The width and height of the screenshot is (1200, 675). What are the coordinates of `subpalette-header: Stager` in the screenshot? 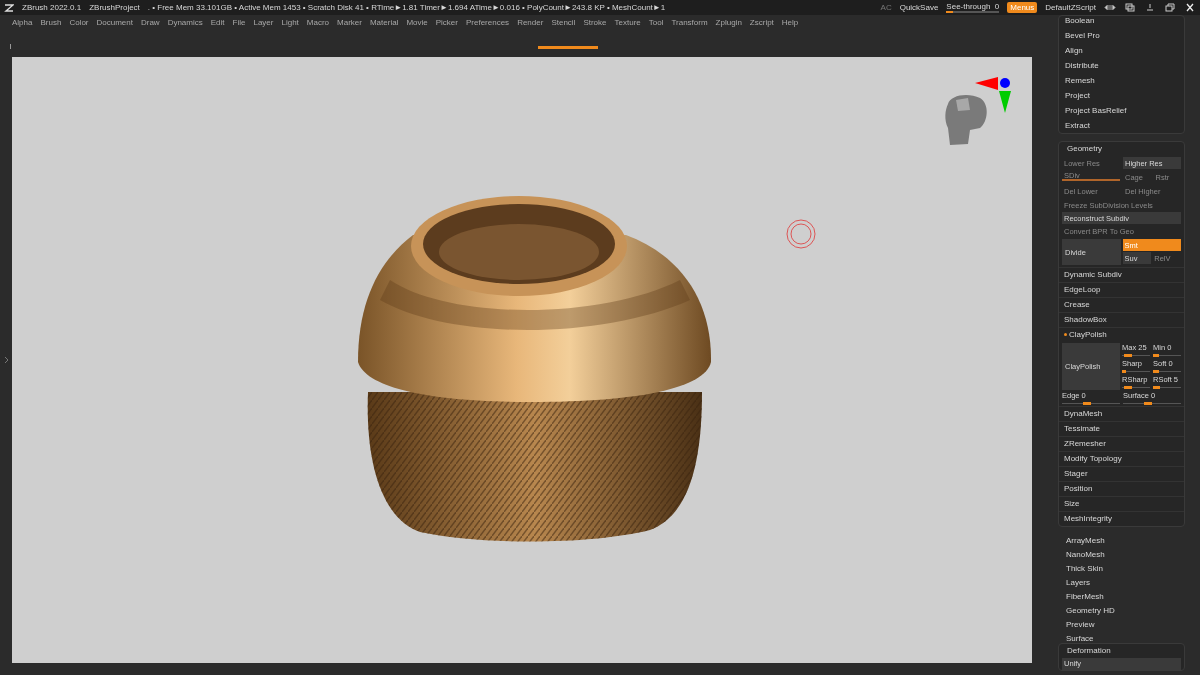 It's located at (1121, 473).